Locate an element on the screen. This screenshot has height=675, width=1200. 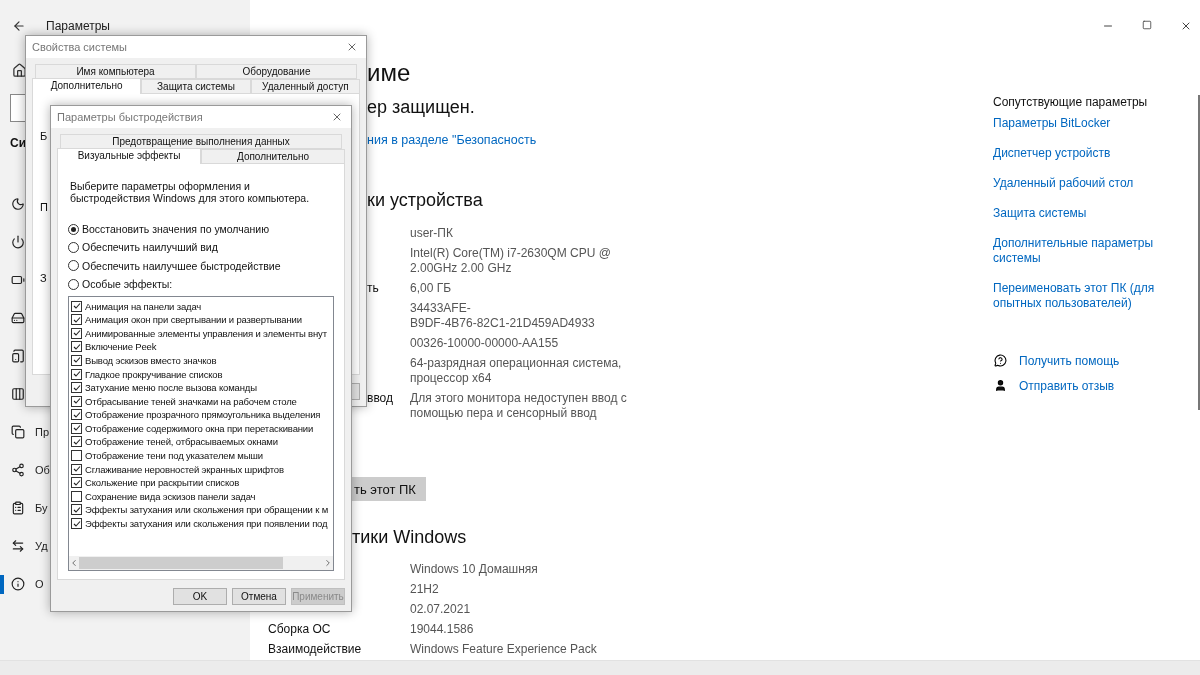
app-title: Параметры is located at coordinates (78, 26).